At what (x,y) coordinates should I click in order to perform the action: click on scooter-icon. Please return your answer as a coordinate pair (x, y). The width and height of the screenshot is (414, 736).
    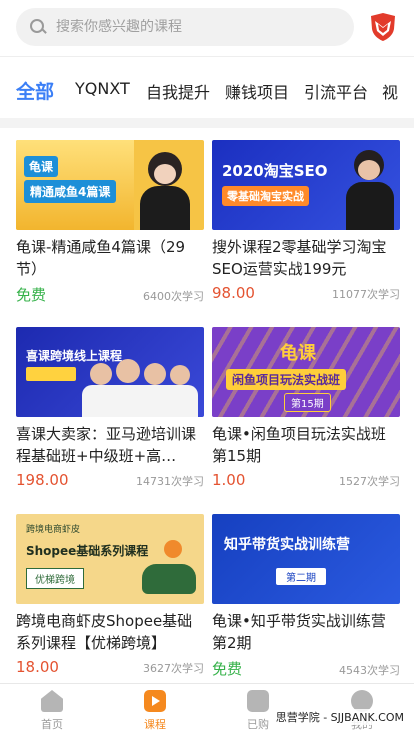
    Looking at the image, I should click on (169, 579).